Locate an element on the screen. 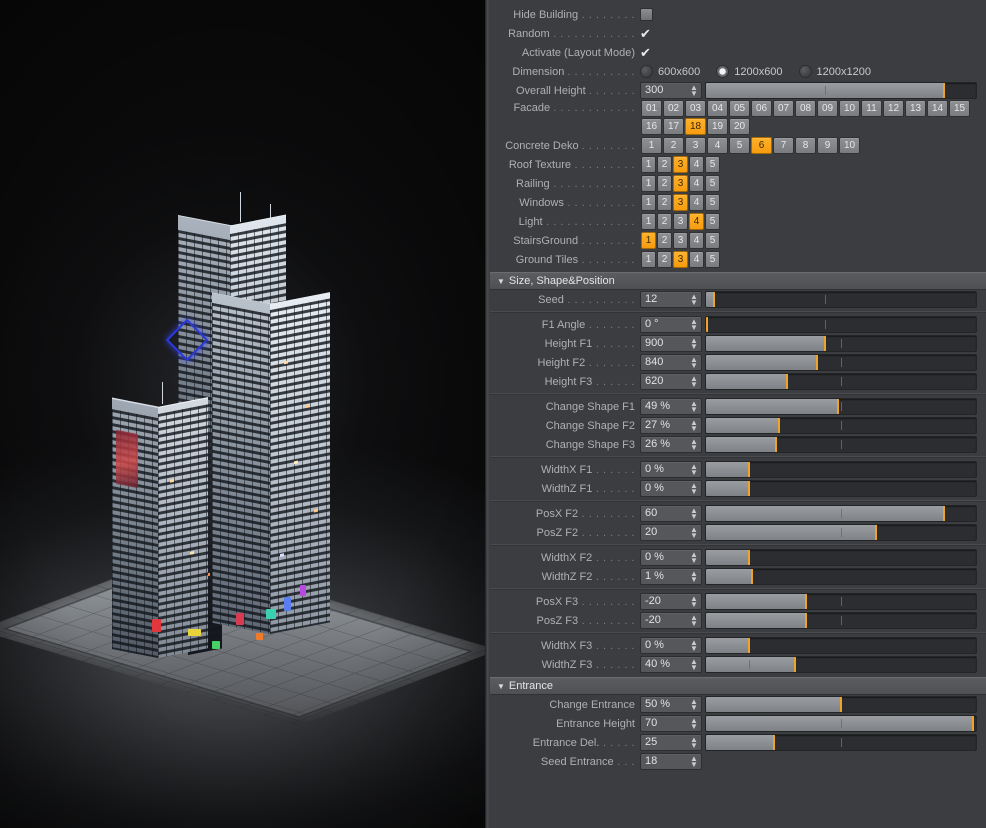  checkbox-checked-icon: ✔ is located at coordinates (645, 52).